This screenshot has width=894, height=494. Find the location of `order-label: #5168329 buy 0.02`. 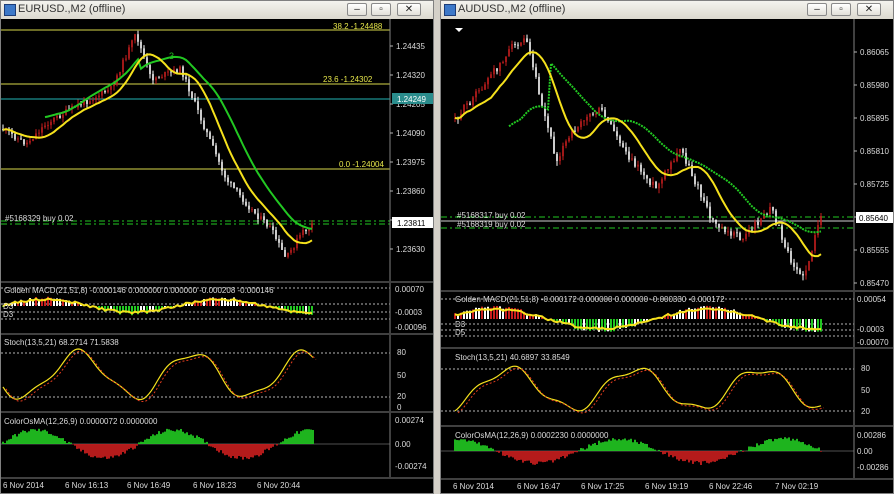

order-label: #5168329 buy 0.02 is located at coordinates (39, 218).